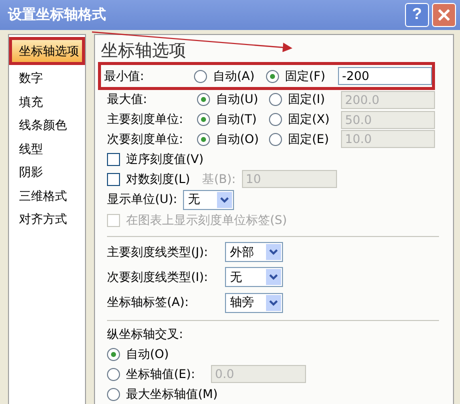 This screenshot has width=460, height=404. I want to click on radio-option: 坐标轴值(E):, so click(151, 374).